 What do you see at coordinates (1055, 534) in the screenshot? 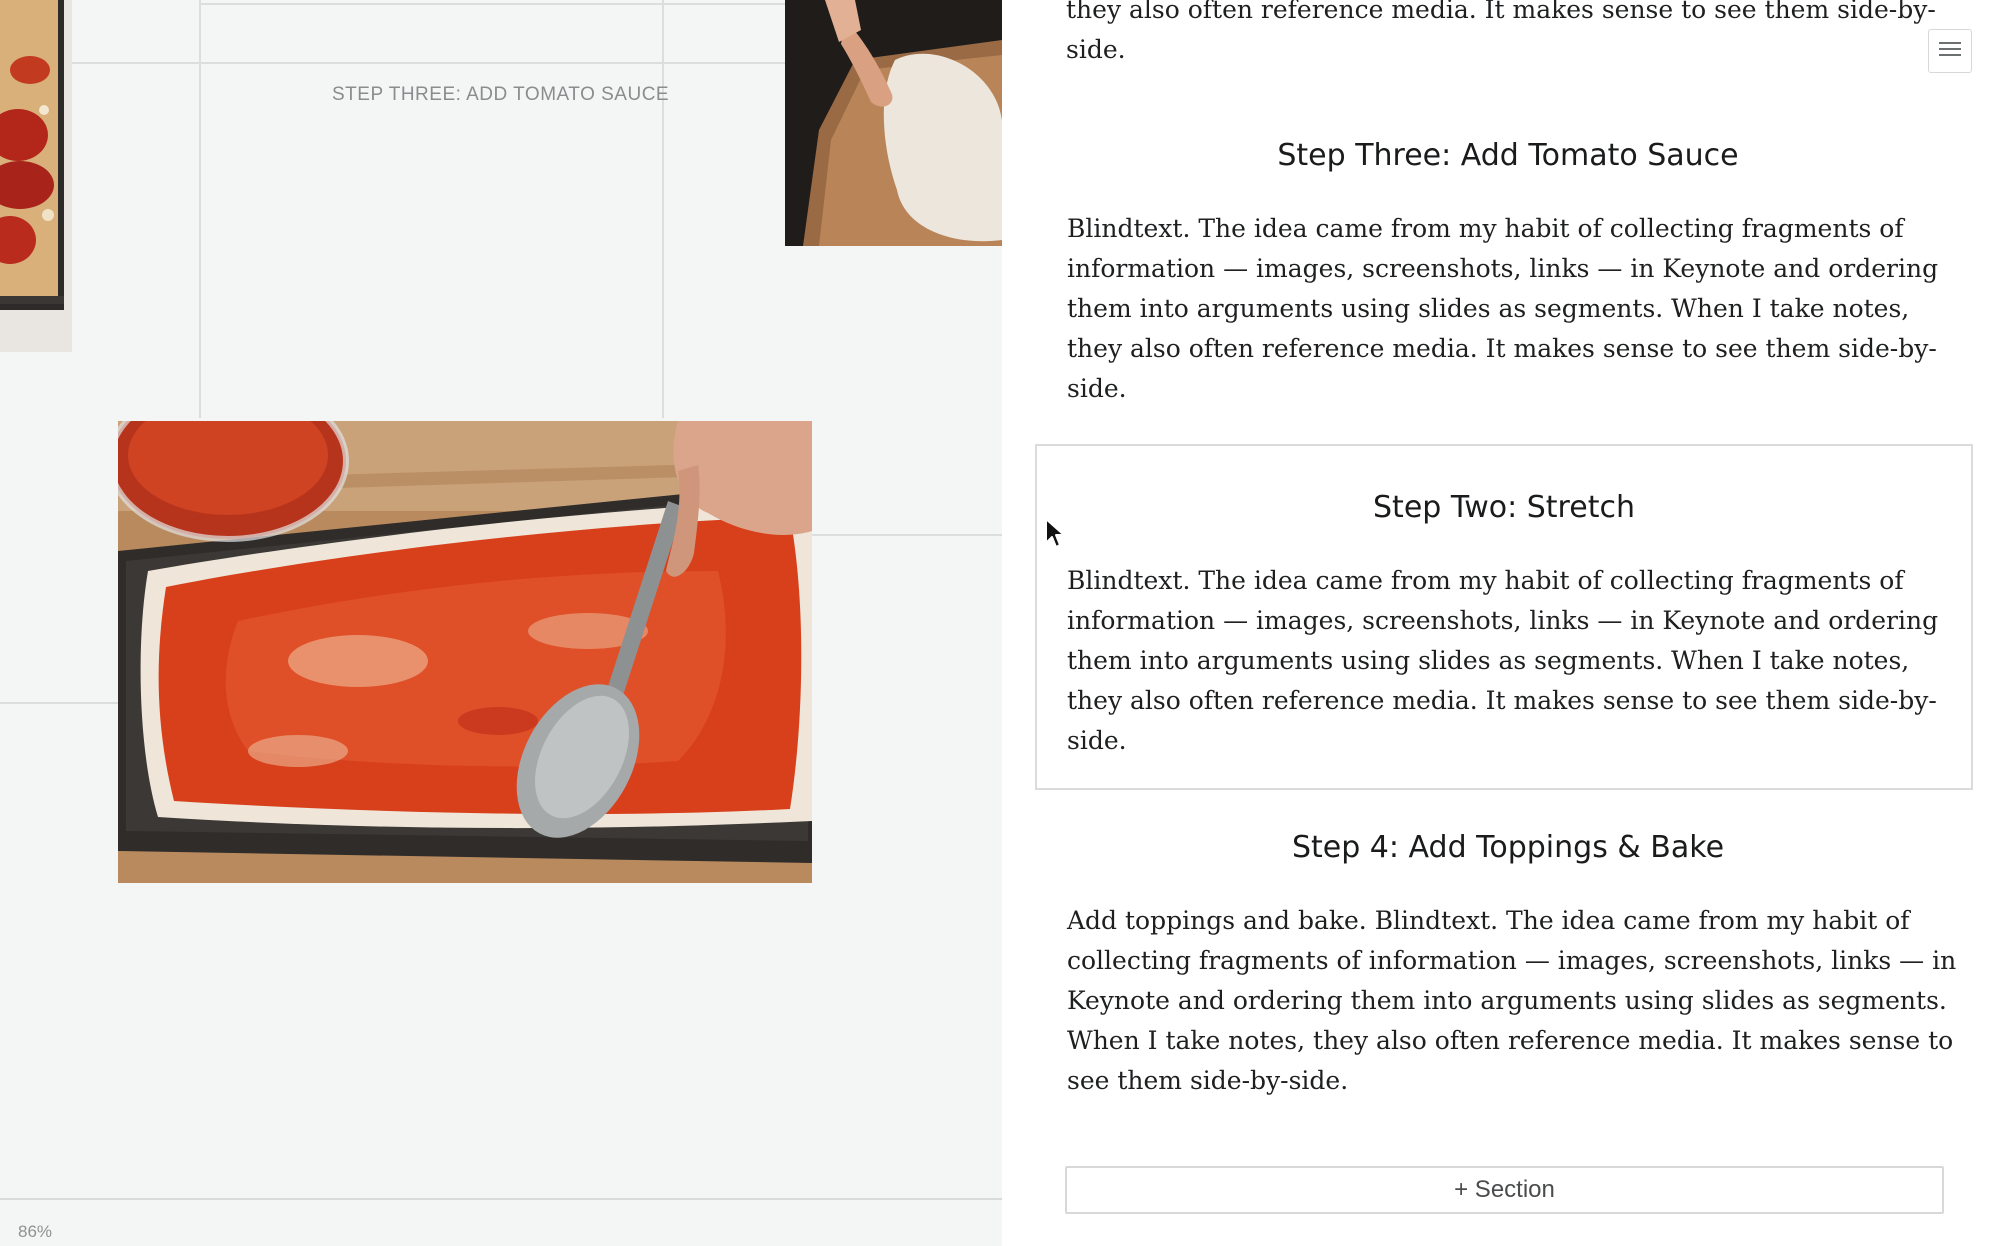
I see `mouse-cursor-icon` at bounding box center [1055, 534].